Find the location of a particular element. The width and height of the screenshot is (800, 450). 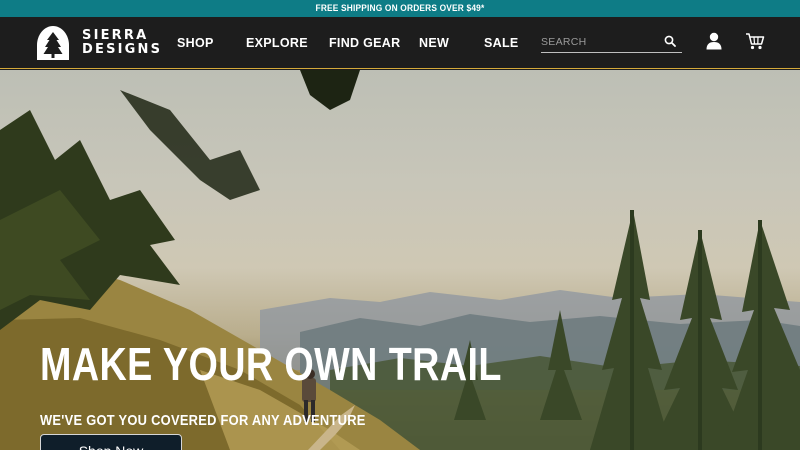

brand-wordmark: SIERRA DESIGNS is located at coordinates (122, 43).